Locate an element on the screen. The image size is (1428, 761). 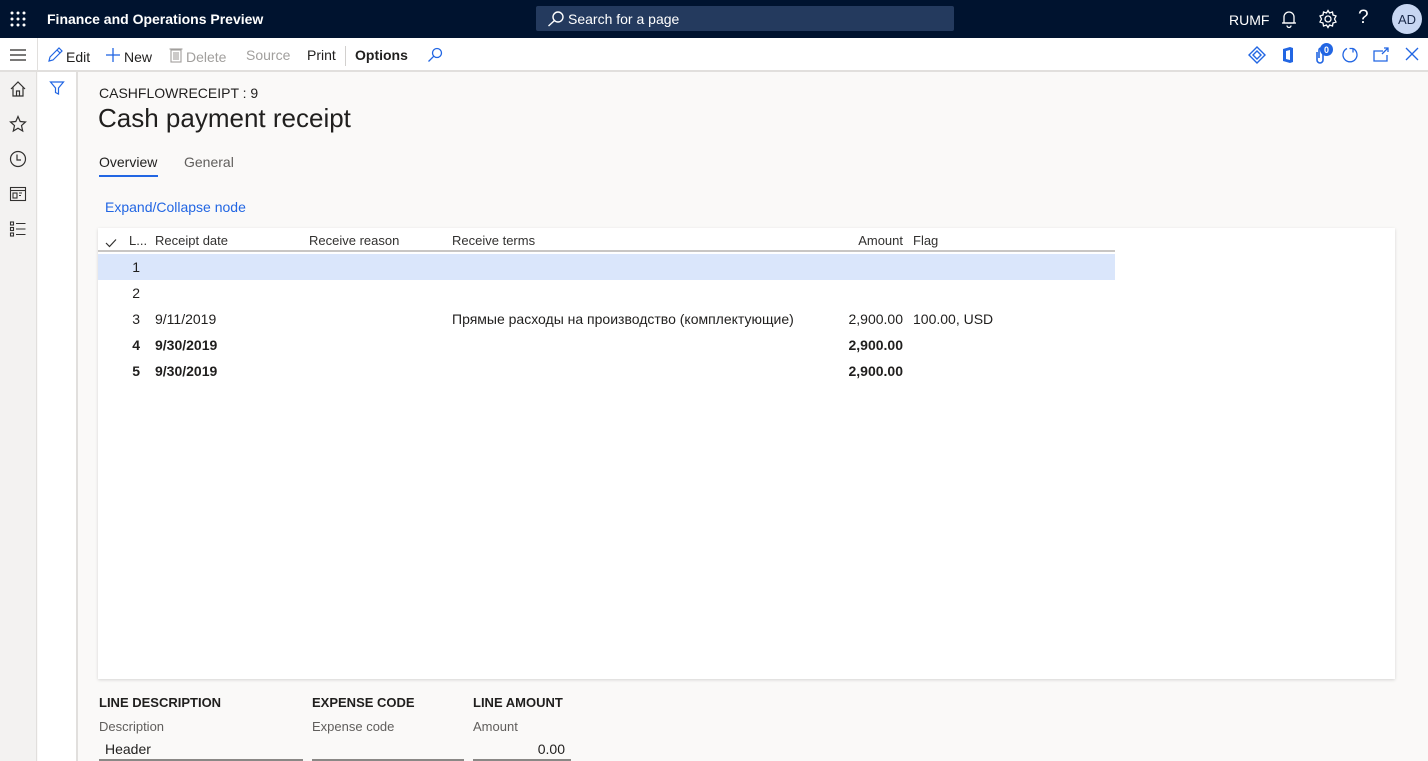
cell-line: 3 is located at coordinates (136, 319).